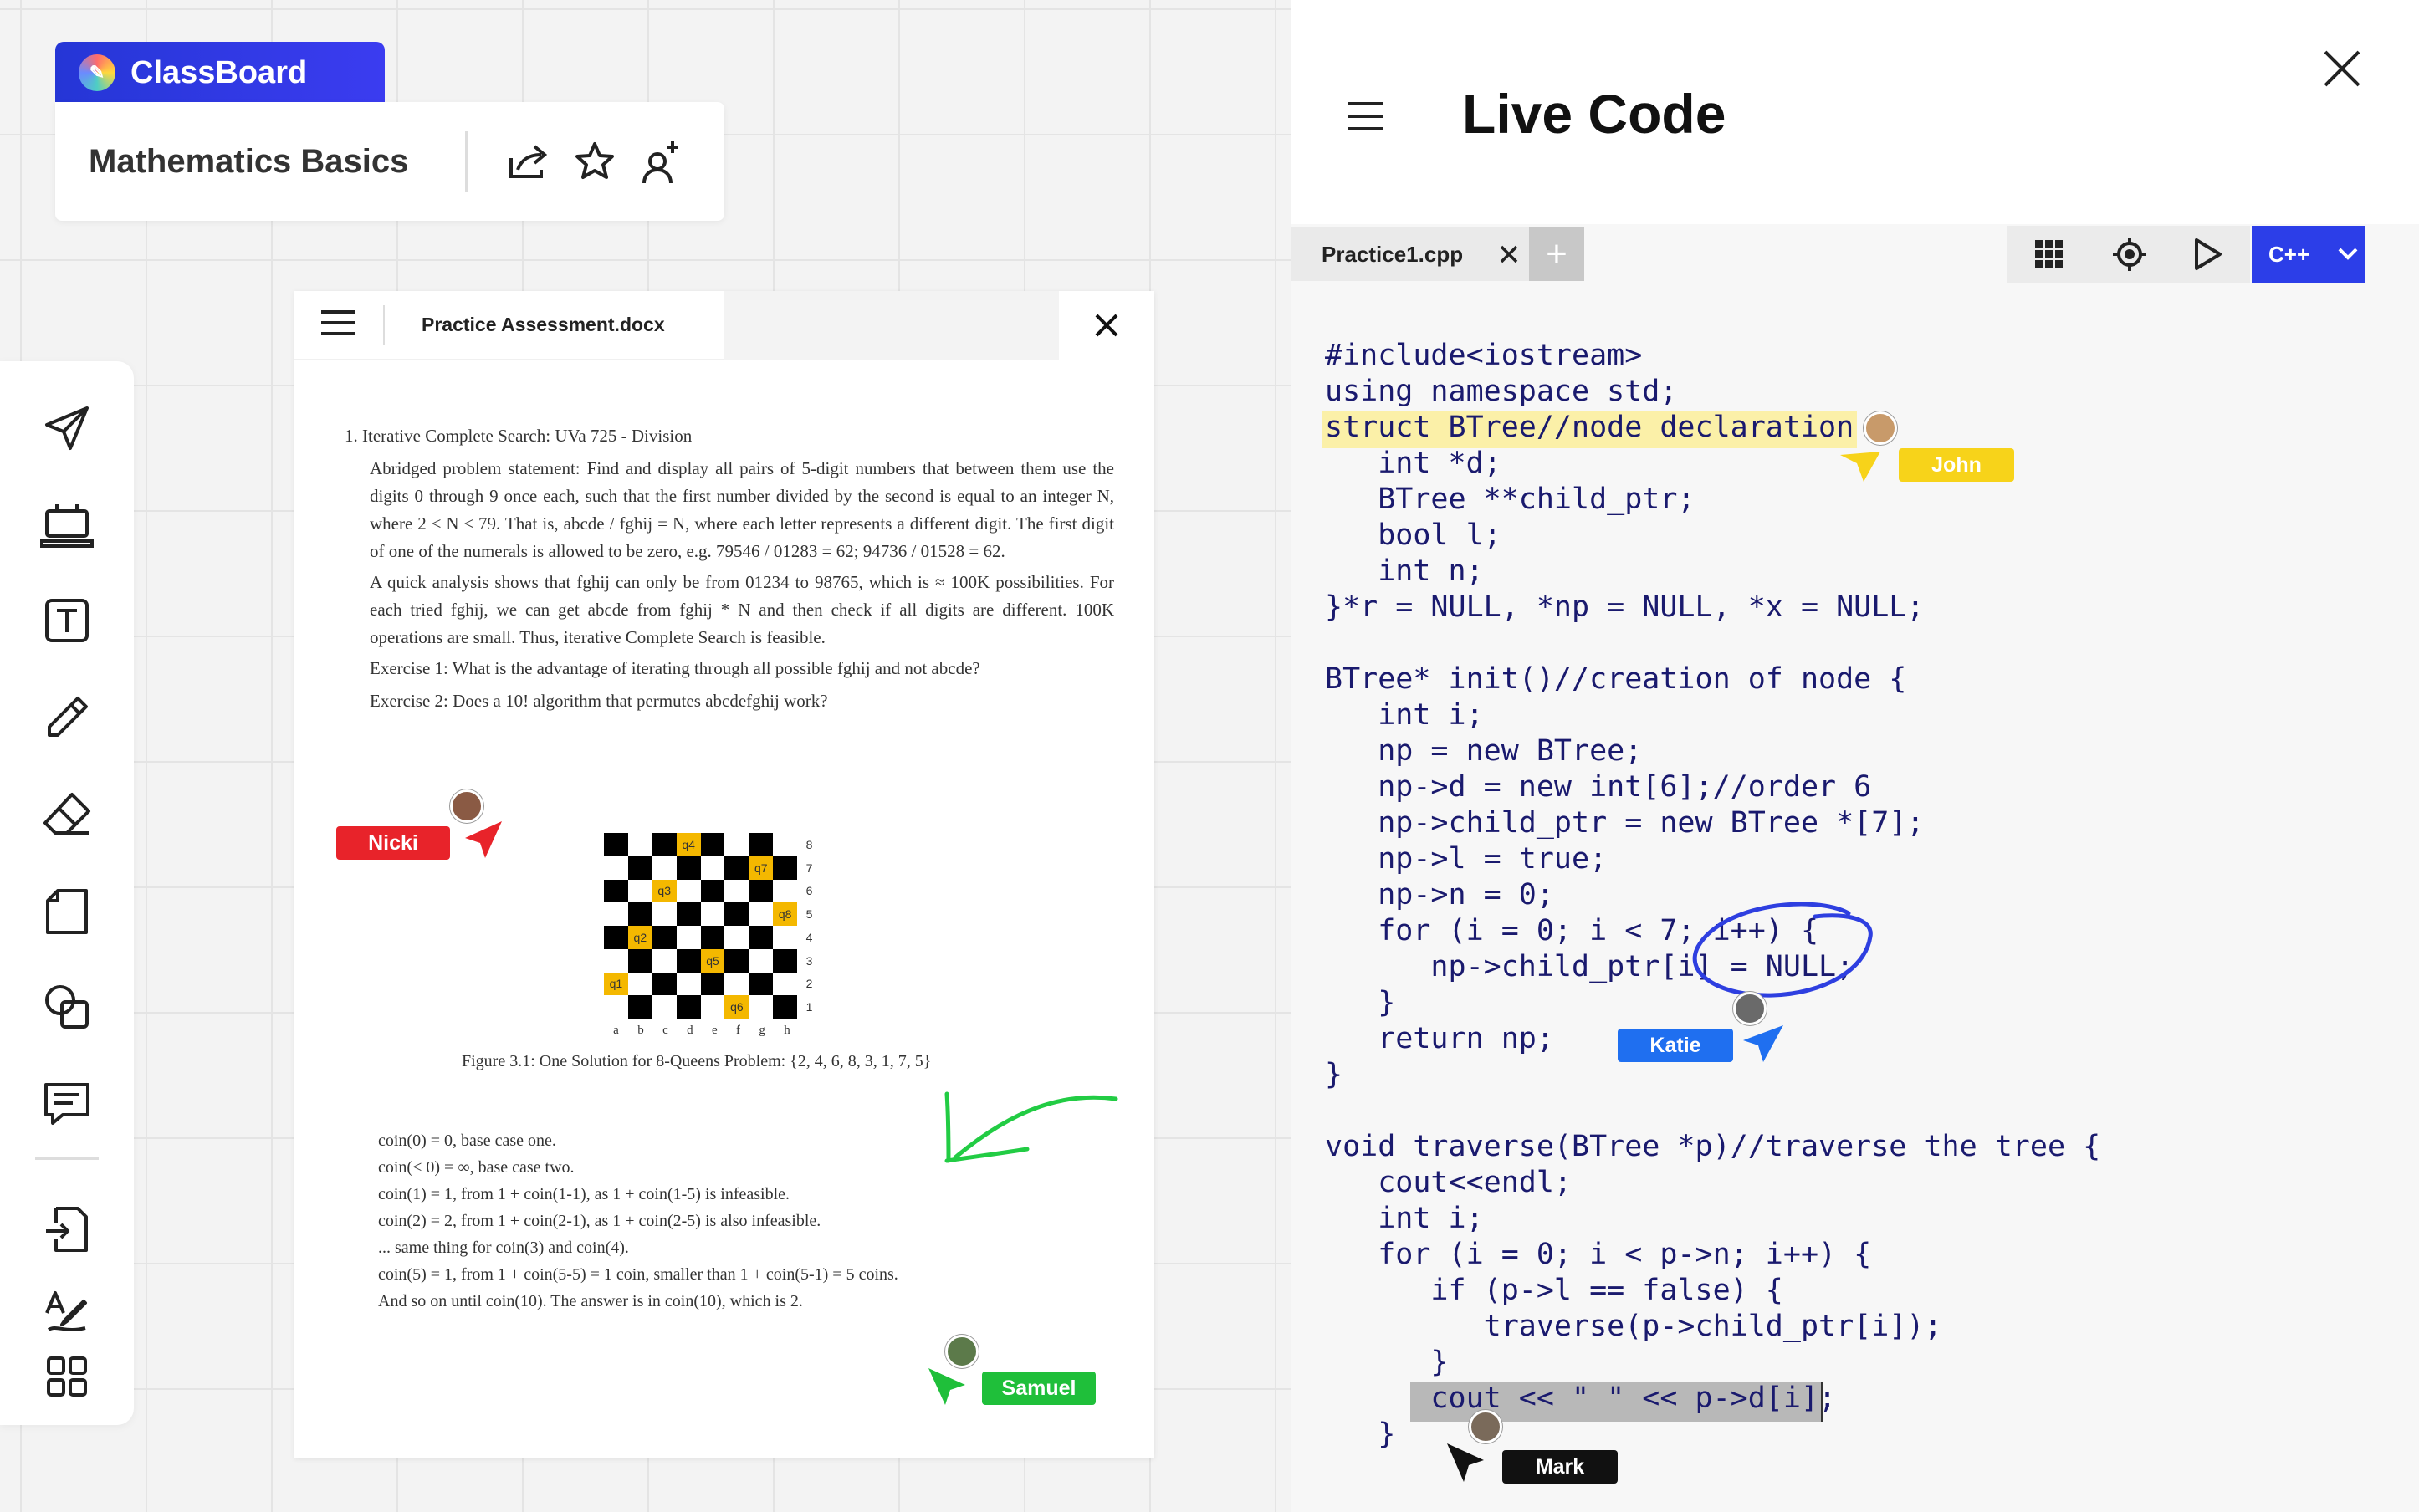 The height and width of the screenshot is (1512, 2419). I want to click on apps-icon, so click(67, 1376).